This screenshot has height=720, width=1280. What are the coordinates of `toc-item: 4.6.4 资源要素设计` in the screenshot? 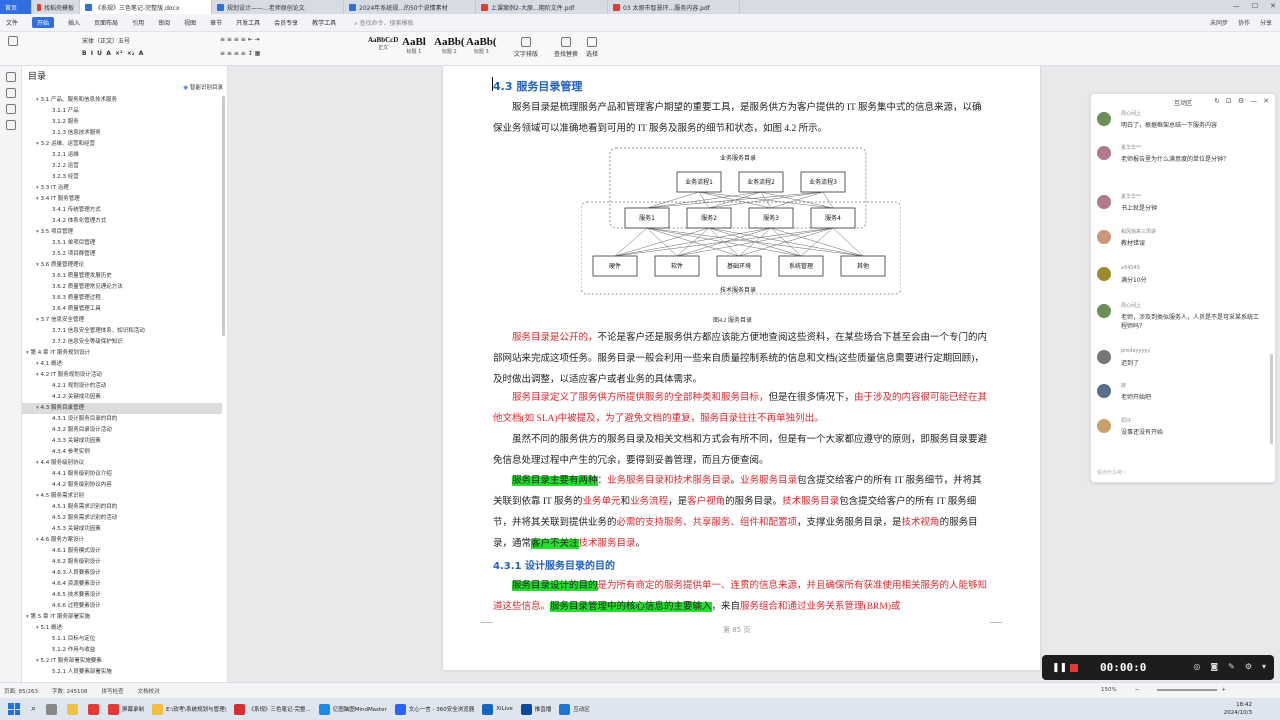 It's located at (122, 584).